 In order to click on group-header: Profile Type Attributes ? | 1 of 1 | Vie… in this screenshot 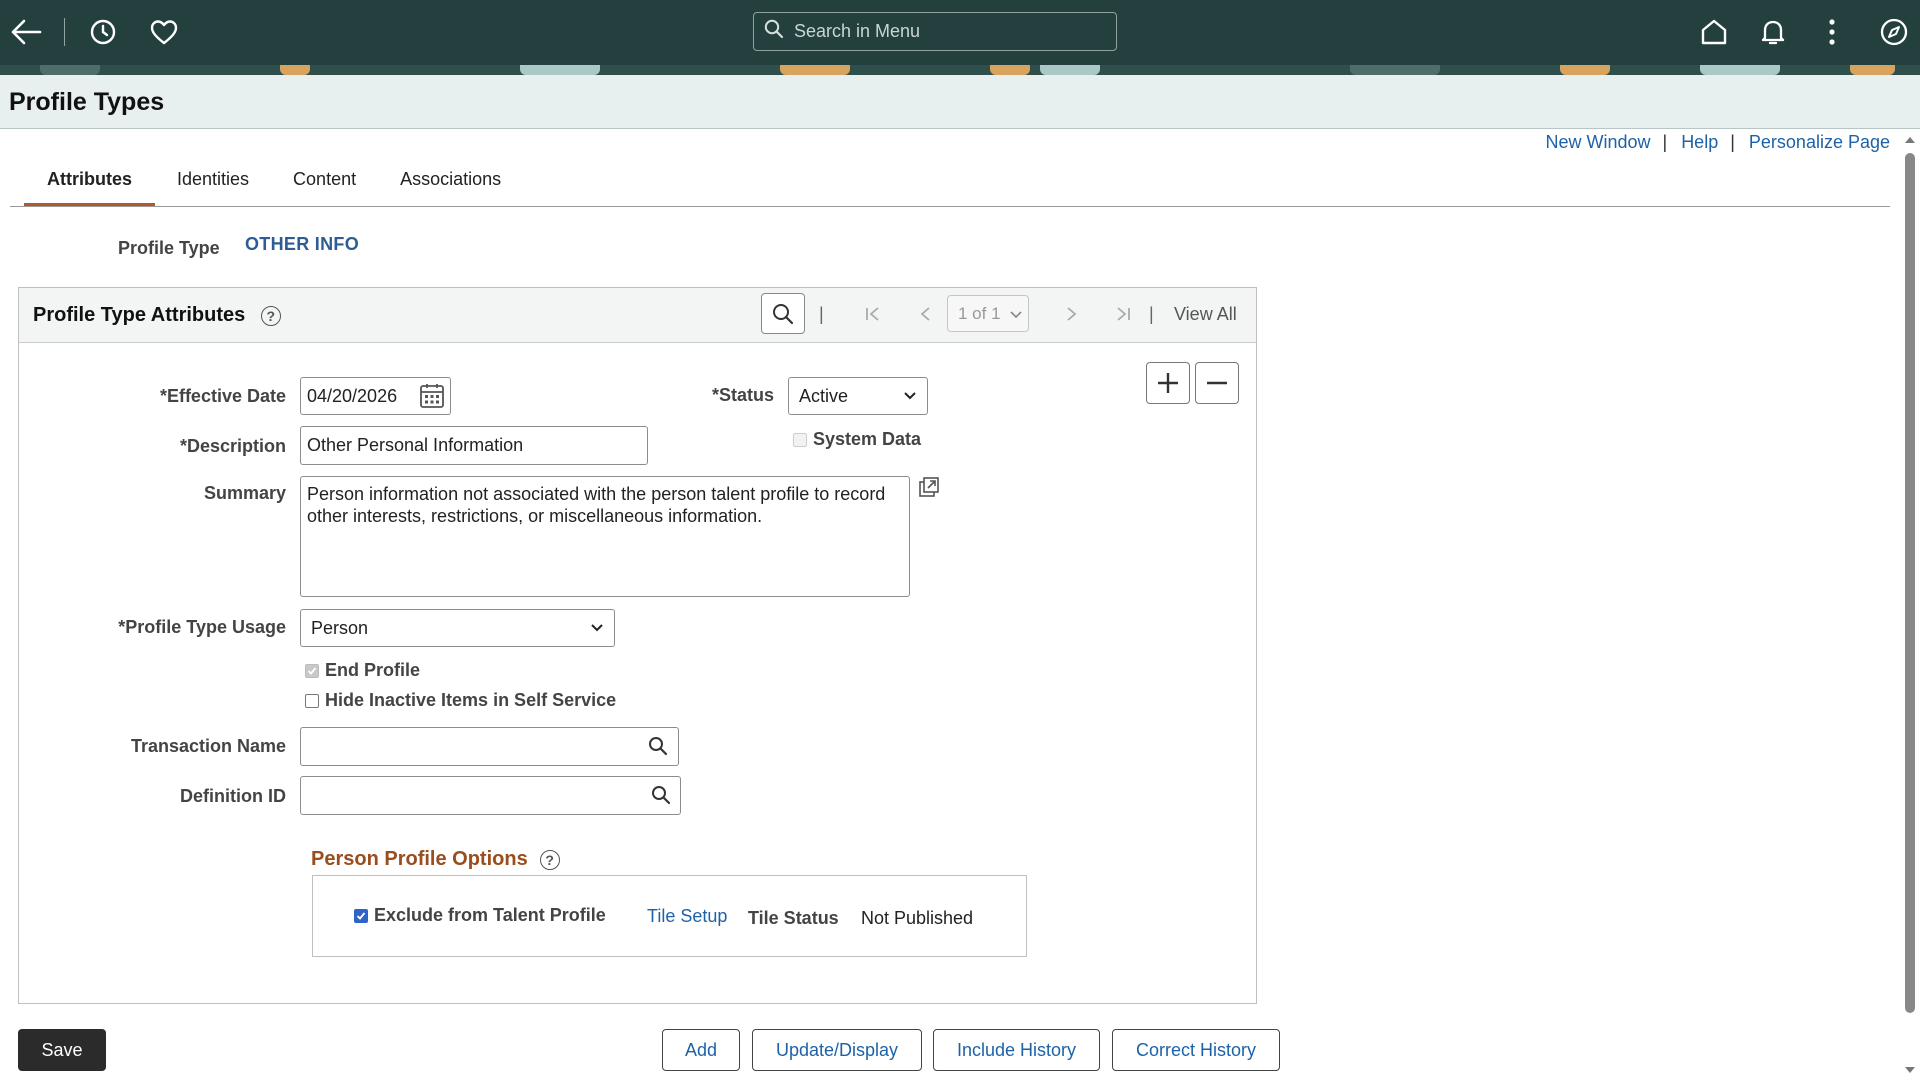, I will do `click(637, 315)`.